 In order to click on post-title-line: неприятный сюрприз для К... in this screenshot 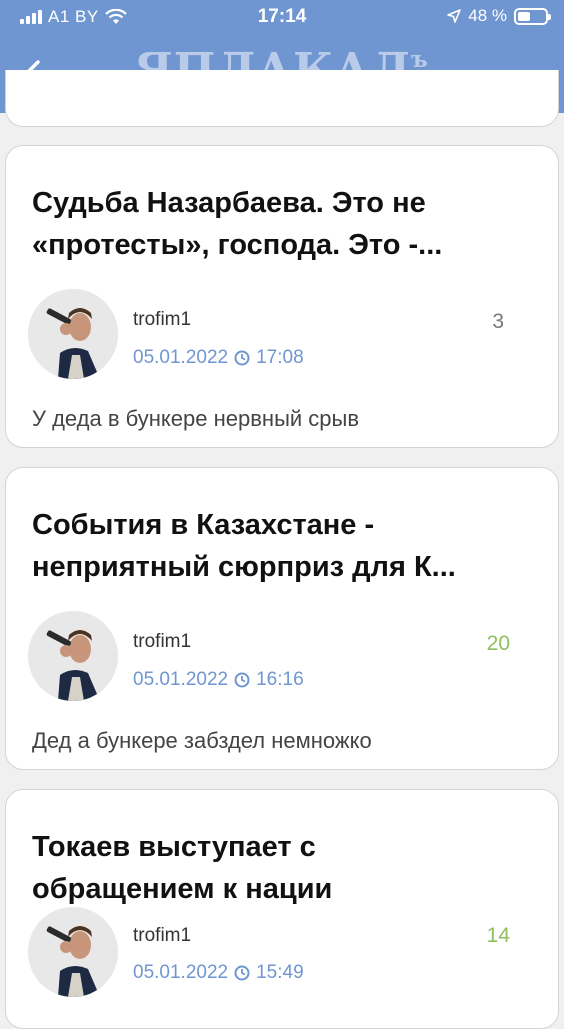, I will do `click(244, 567)`.